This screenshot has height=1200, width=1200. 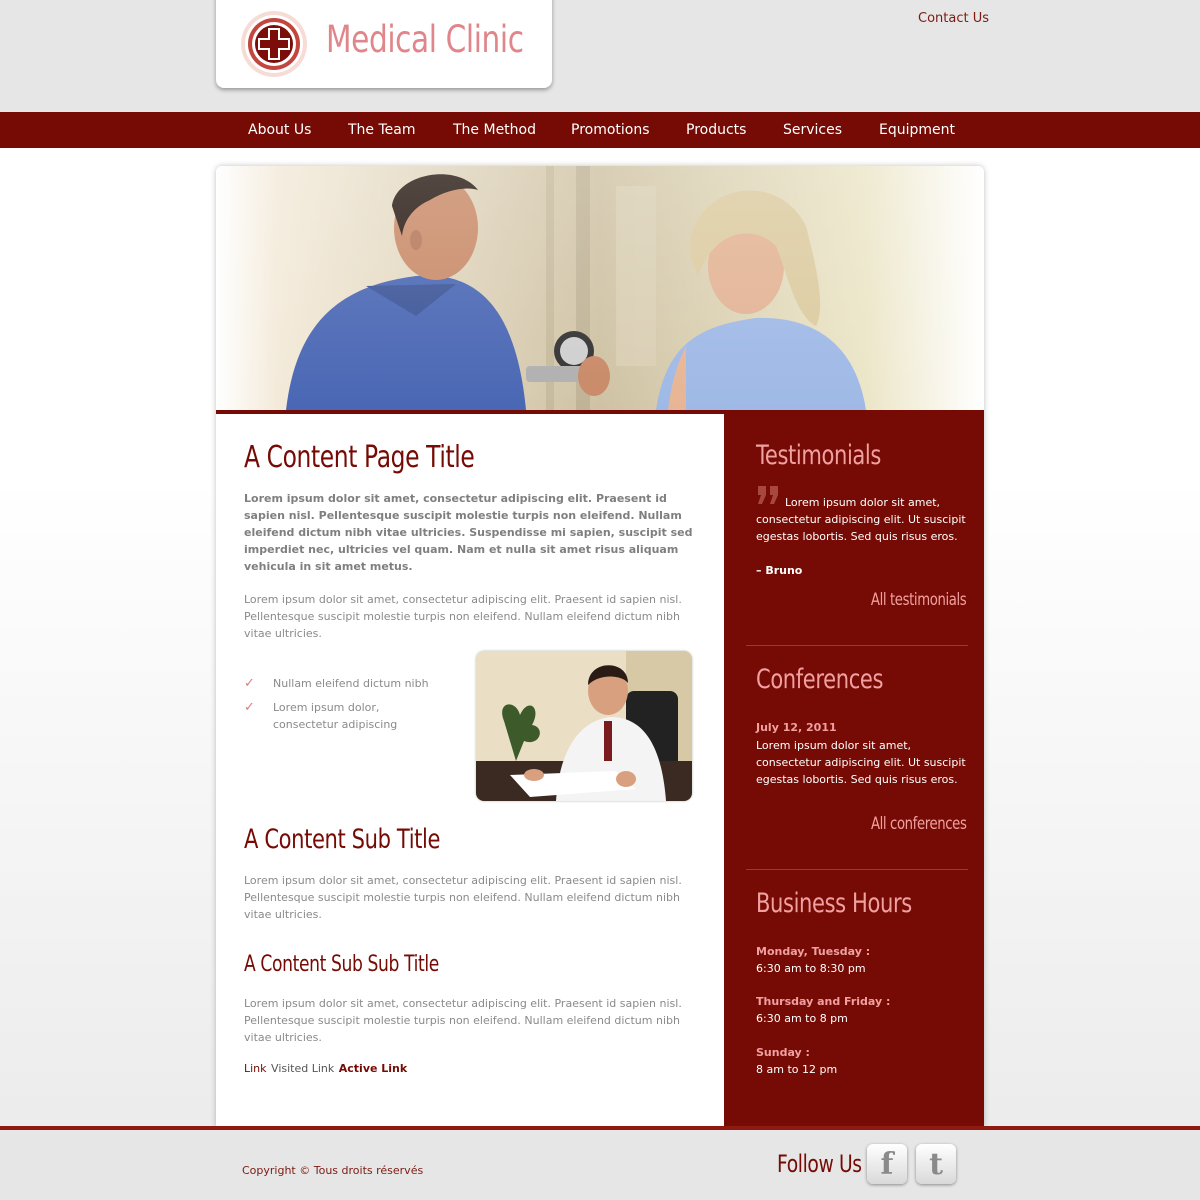 What do you see at coordinates (917, 130) in the screenshot?
I see `nav-item-equipment: Equipment` at bounding box center [917, 130].